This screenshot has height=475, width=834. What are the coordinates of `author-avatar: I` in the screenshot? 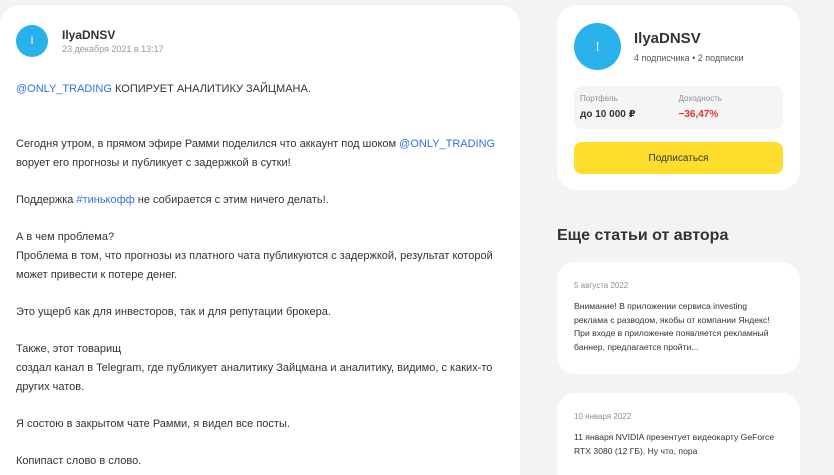 It's located at (32, 41).